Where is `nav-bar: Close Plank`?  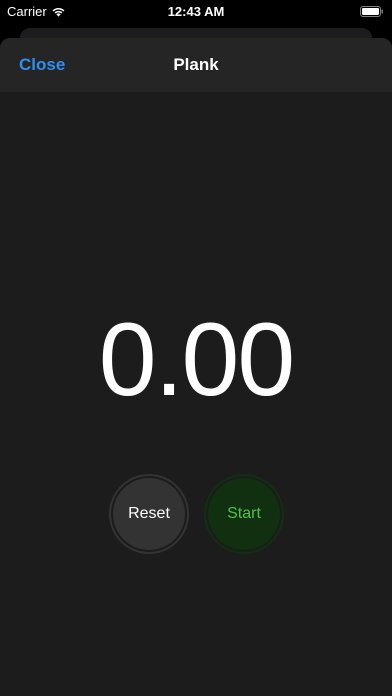
nav-bar: Close Plank is located at coordinates (196, 65).